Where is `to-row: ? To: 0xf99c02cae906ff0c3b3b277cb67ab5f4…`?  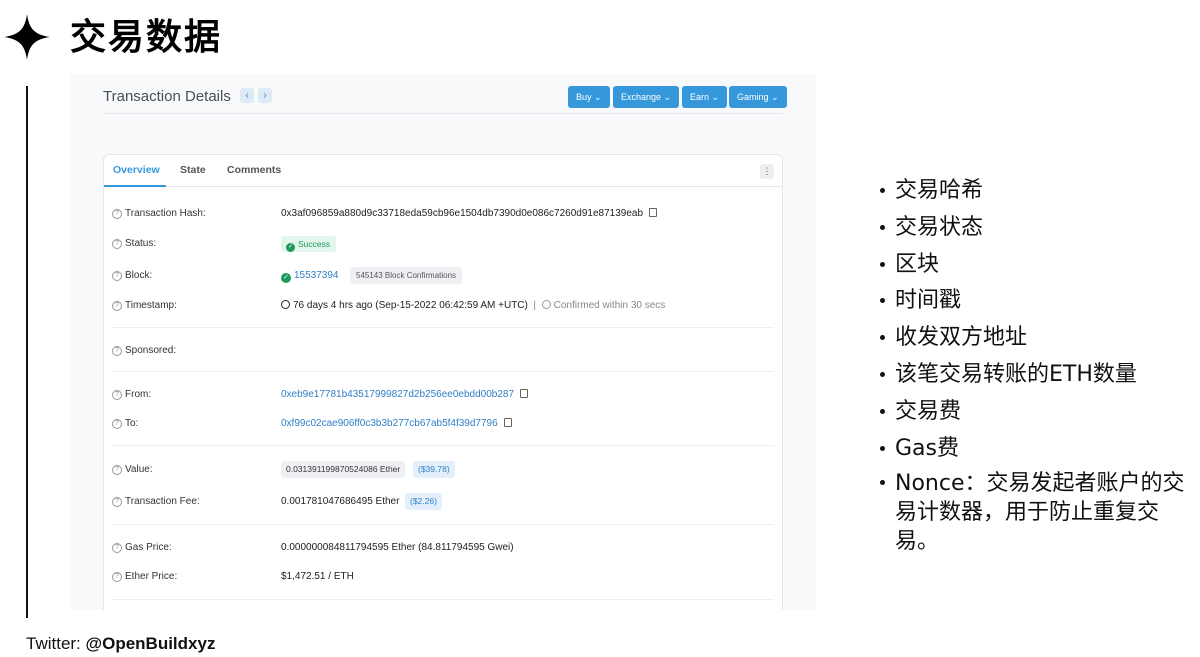
to-row: ? To: 0xf99c02cae906ff0c3b3b277cb67ab5f4… is located at coordinates (442, 426).